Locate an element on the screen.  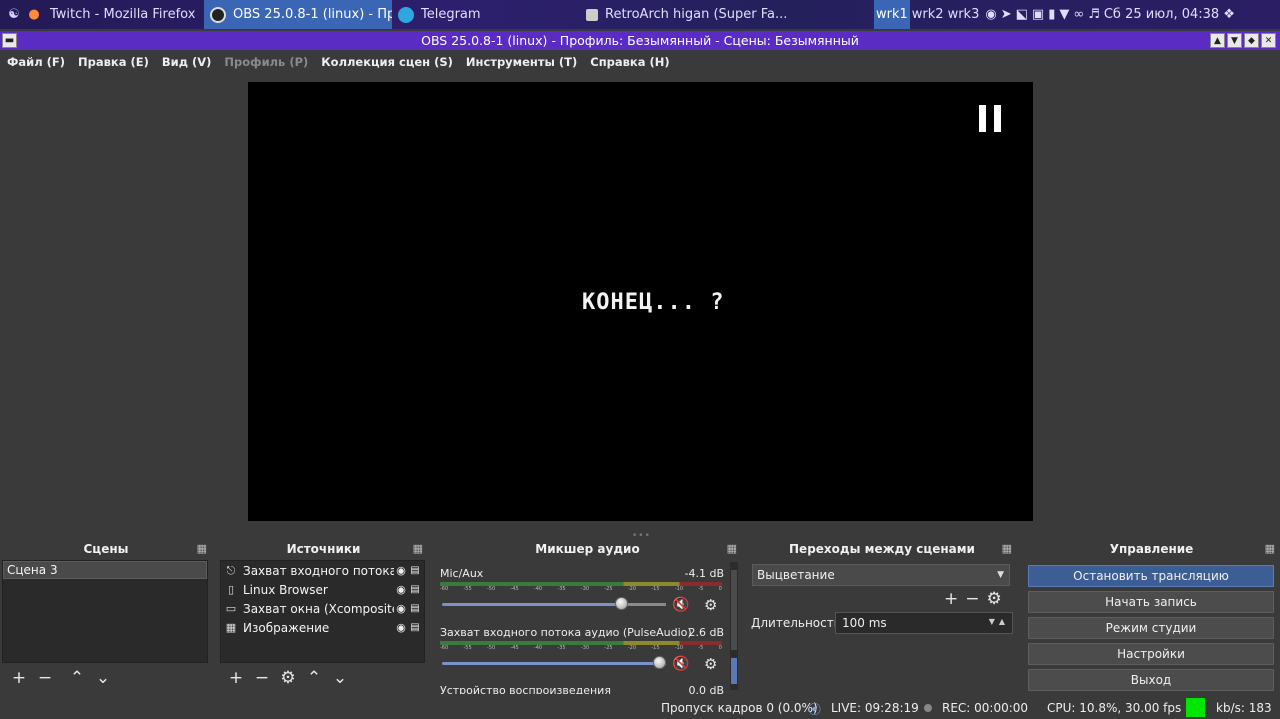
volume-icon: ♬ is located at coordinates (1094, 14).